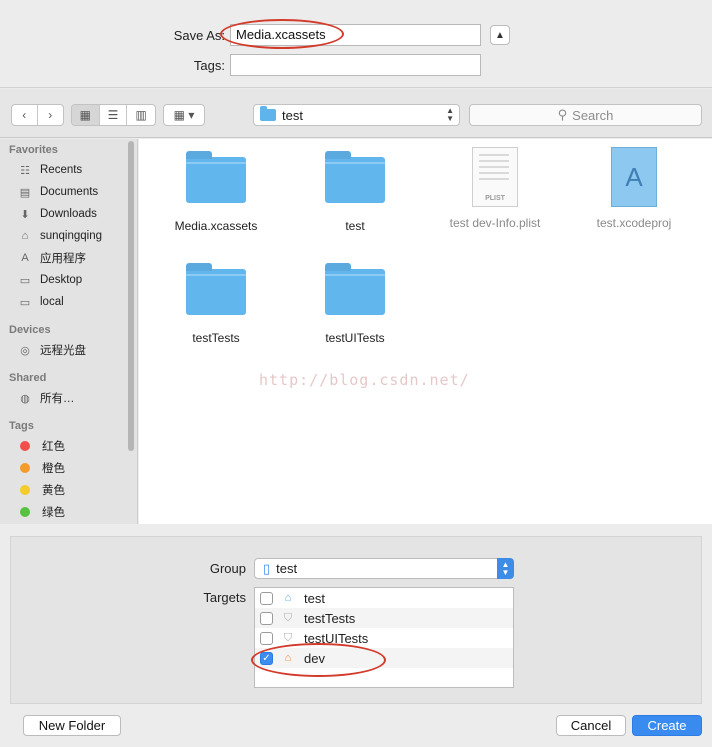 The image size is (712, 747). Describe the element at coordinates (227, 568) in the screenshot. I see `group-label: Group` at that location.